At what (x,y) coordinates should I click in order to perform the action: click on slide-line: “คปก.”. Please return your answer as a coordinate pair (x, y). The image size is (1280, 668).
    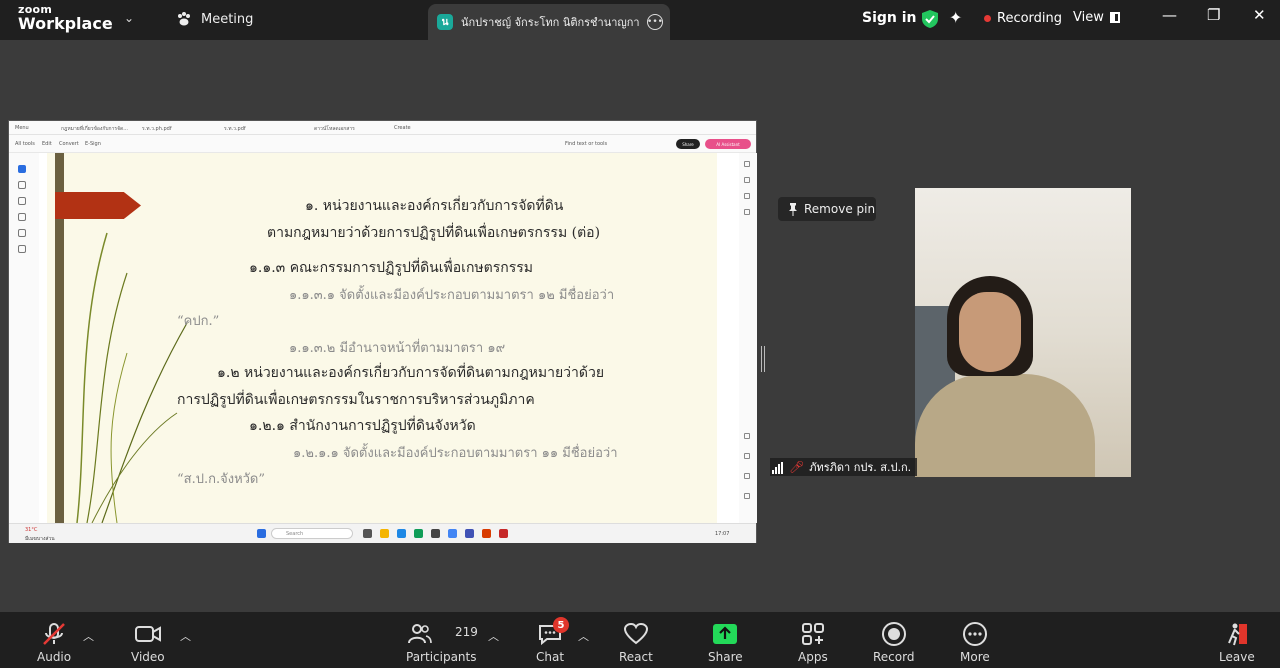
    Looking at the image, I should click on (198, 321).